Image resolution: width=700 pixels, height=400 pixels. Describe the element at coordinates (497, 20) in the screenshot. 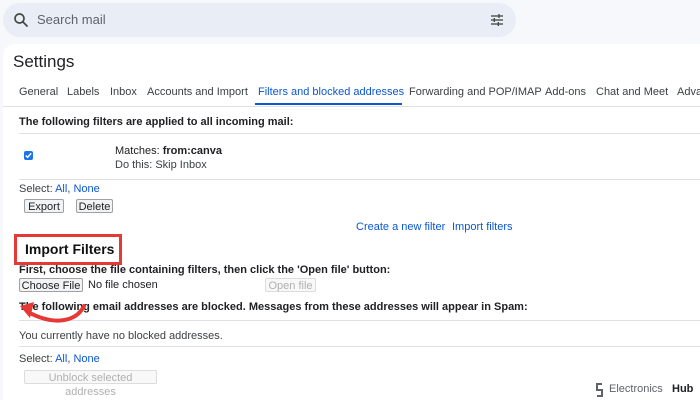

I see `tune-icon` at that location.